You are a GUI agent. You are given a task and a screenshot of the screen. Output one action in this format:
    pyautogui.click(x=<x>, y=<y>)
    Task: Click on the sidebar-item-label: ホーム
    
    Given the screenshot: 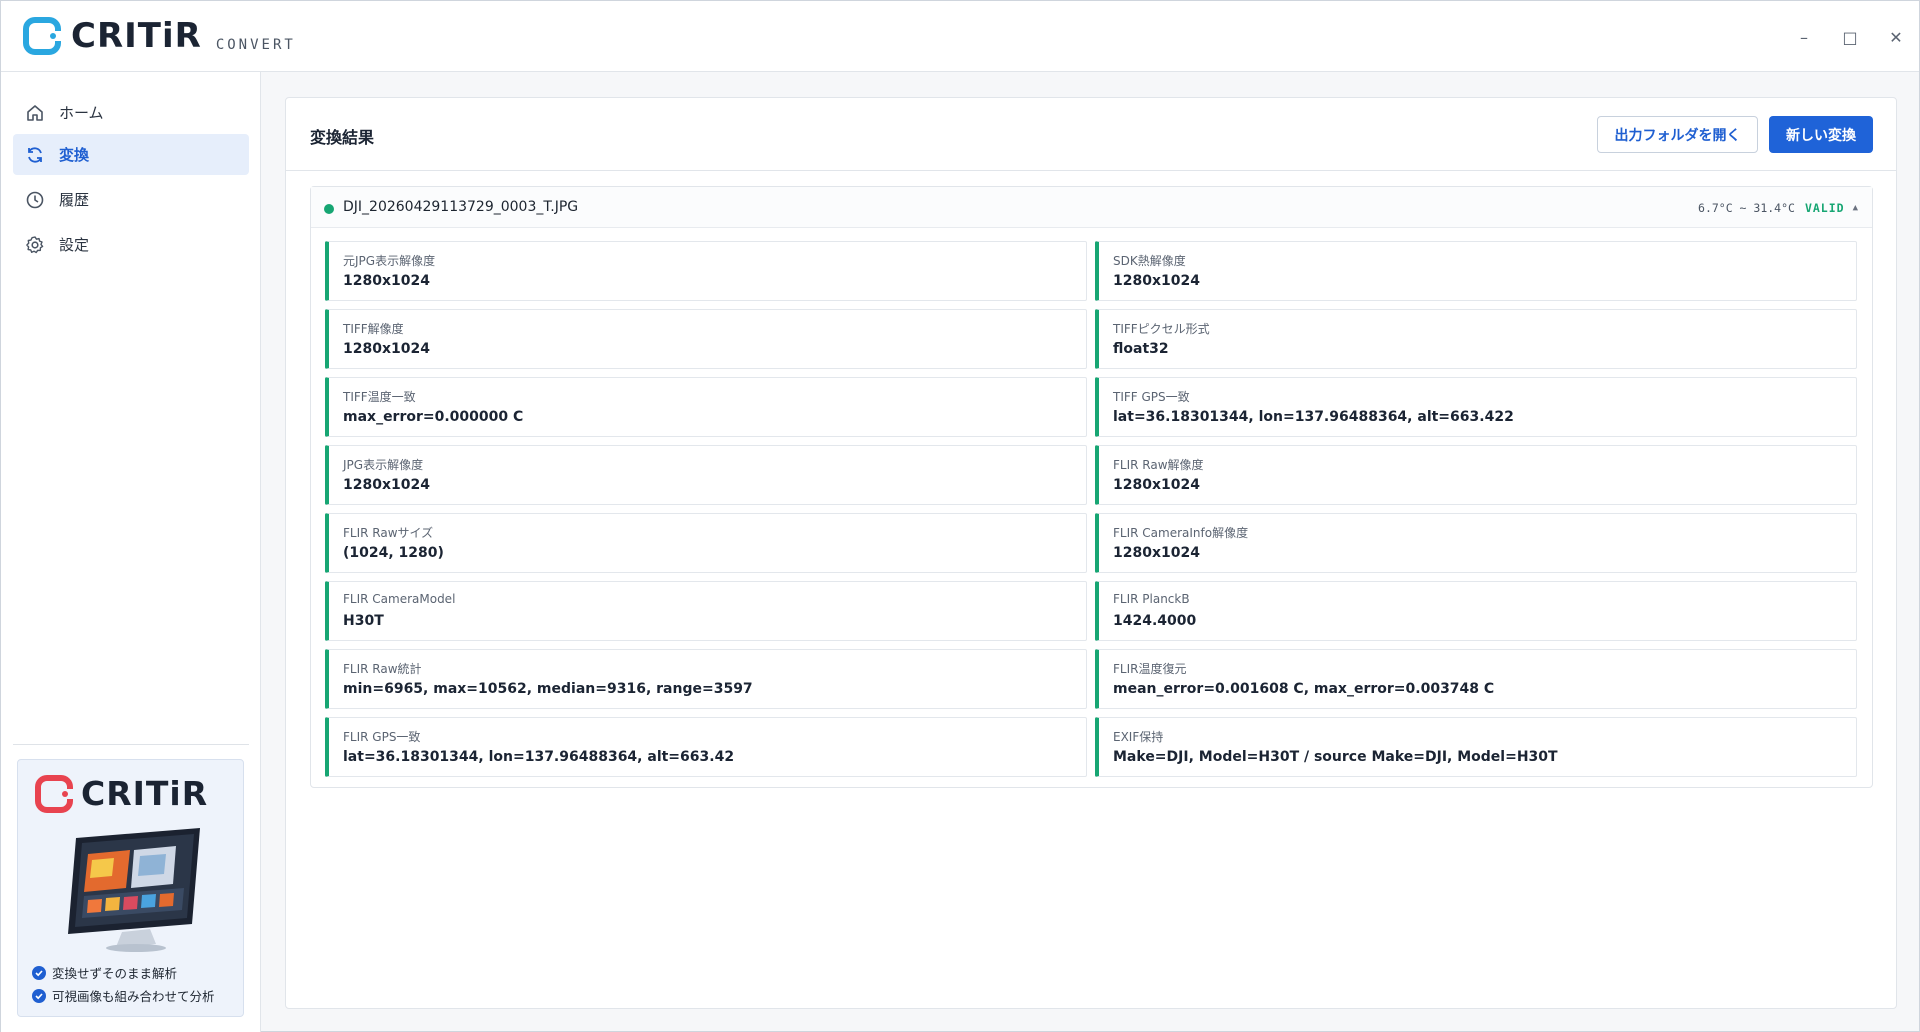 What is the action you would take?
    pyautogui.click(x=81, y=113)
    